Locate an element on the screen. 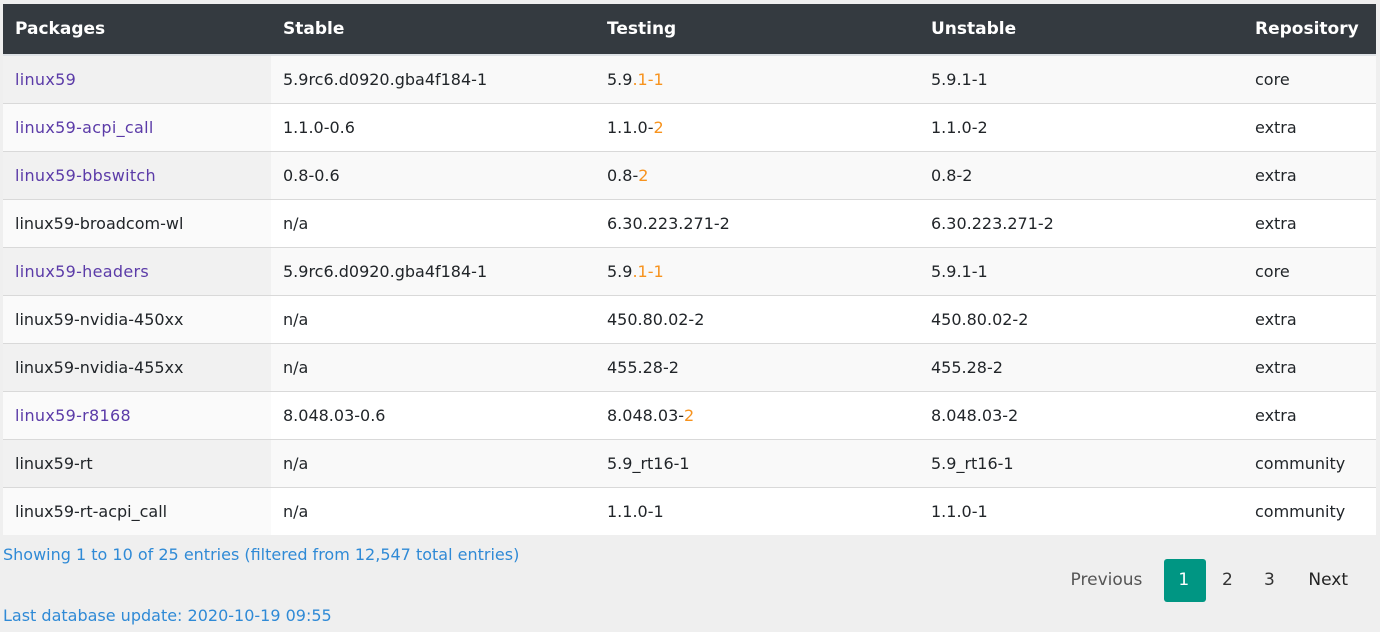 Image resolution: width=1380 pixels, height=632 pixels. package-name: linux59-broadcom-wl is located at coordinates (99, 223).